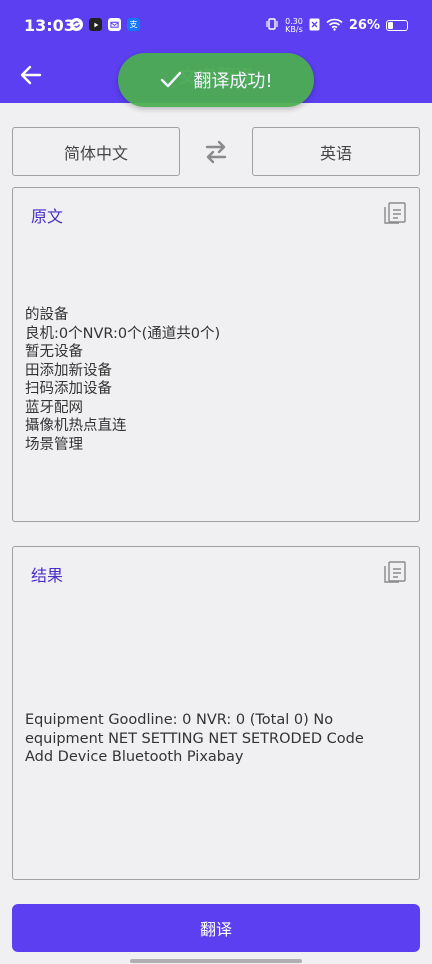  I want to click on result-panel-title: 结果, so click(47, 575).